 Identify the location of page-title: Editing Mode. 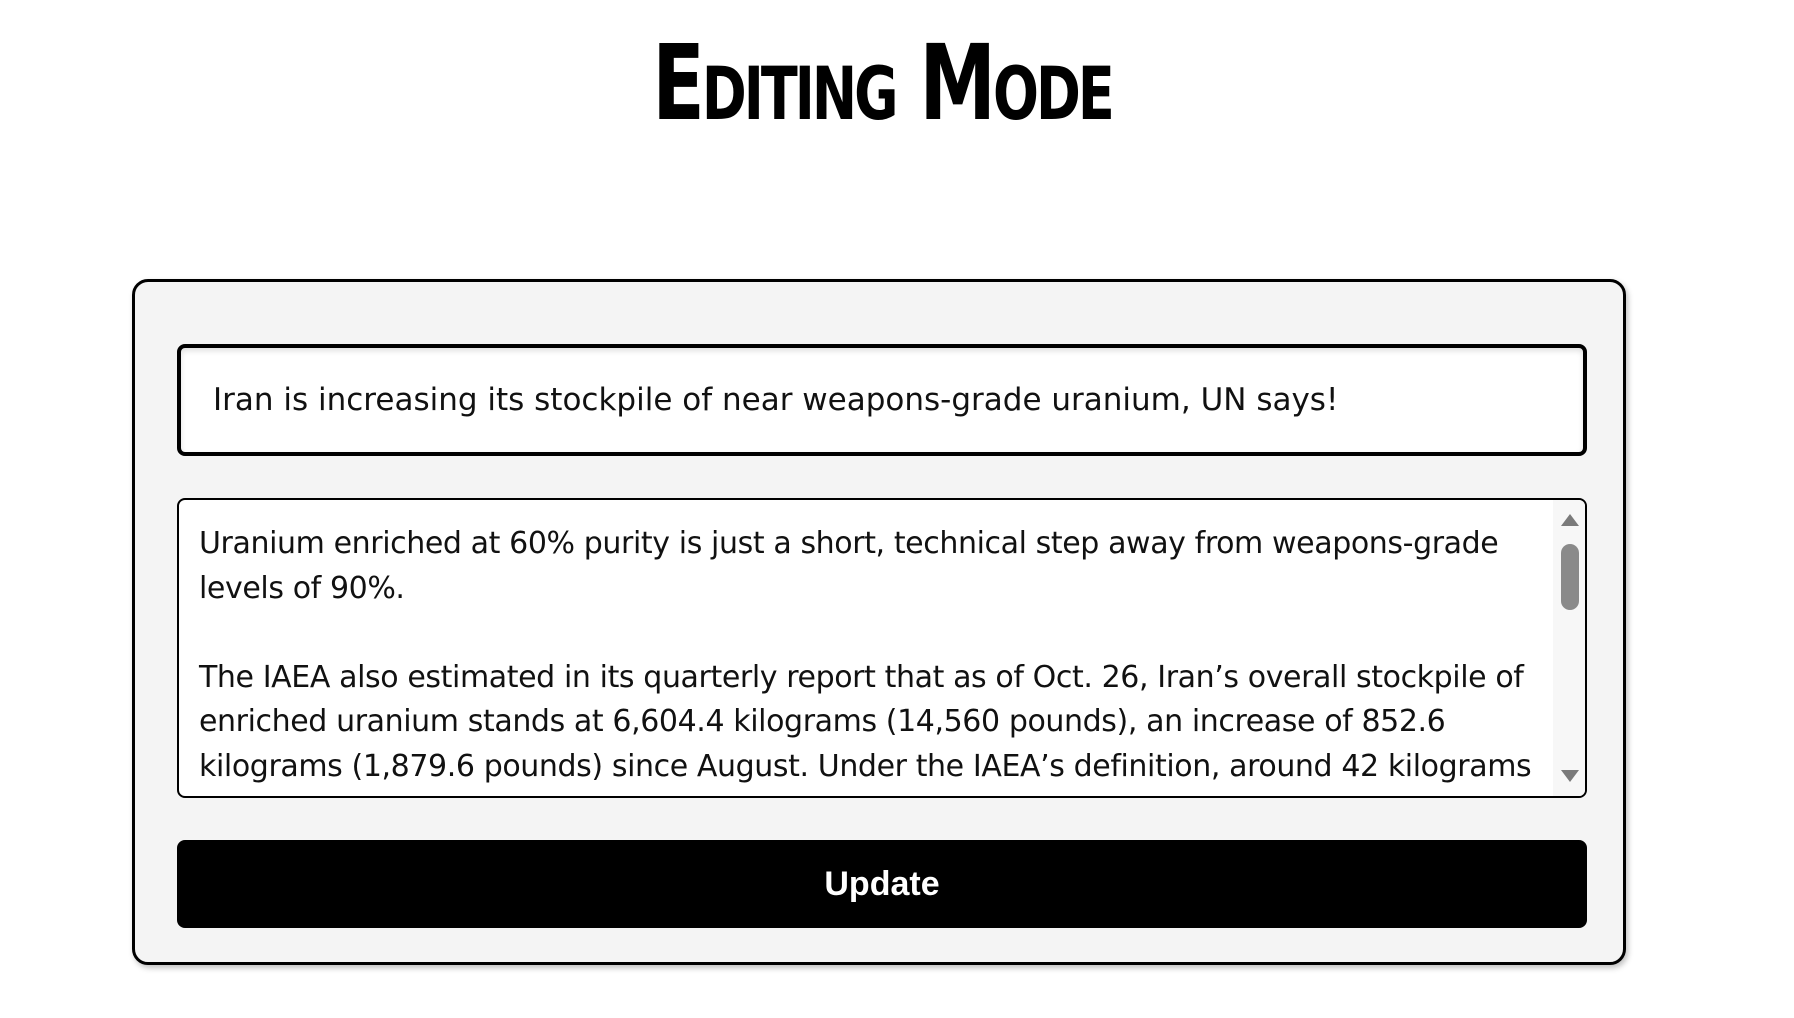
(883, 83).